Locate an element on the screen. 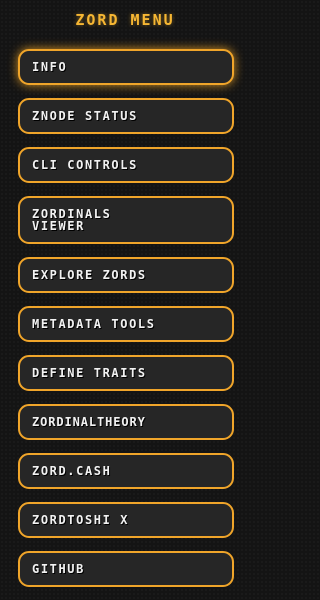 The height and width of the screenshot is (600, 320). menu-button-zordinaltheory: ZORDINALTHEORY is located at coordinates (126, 422).